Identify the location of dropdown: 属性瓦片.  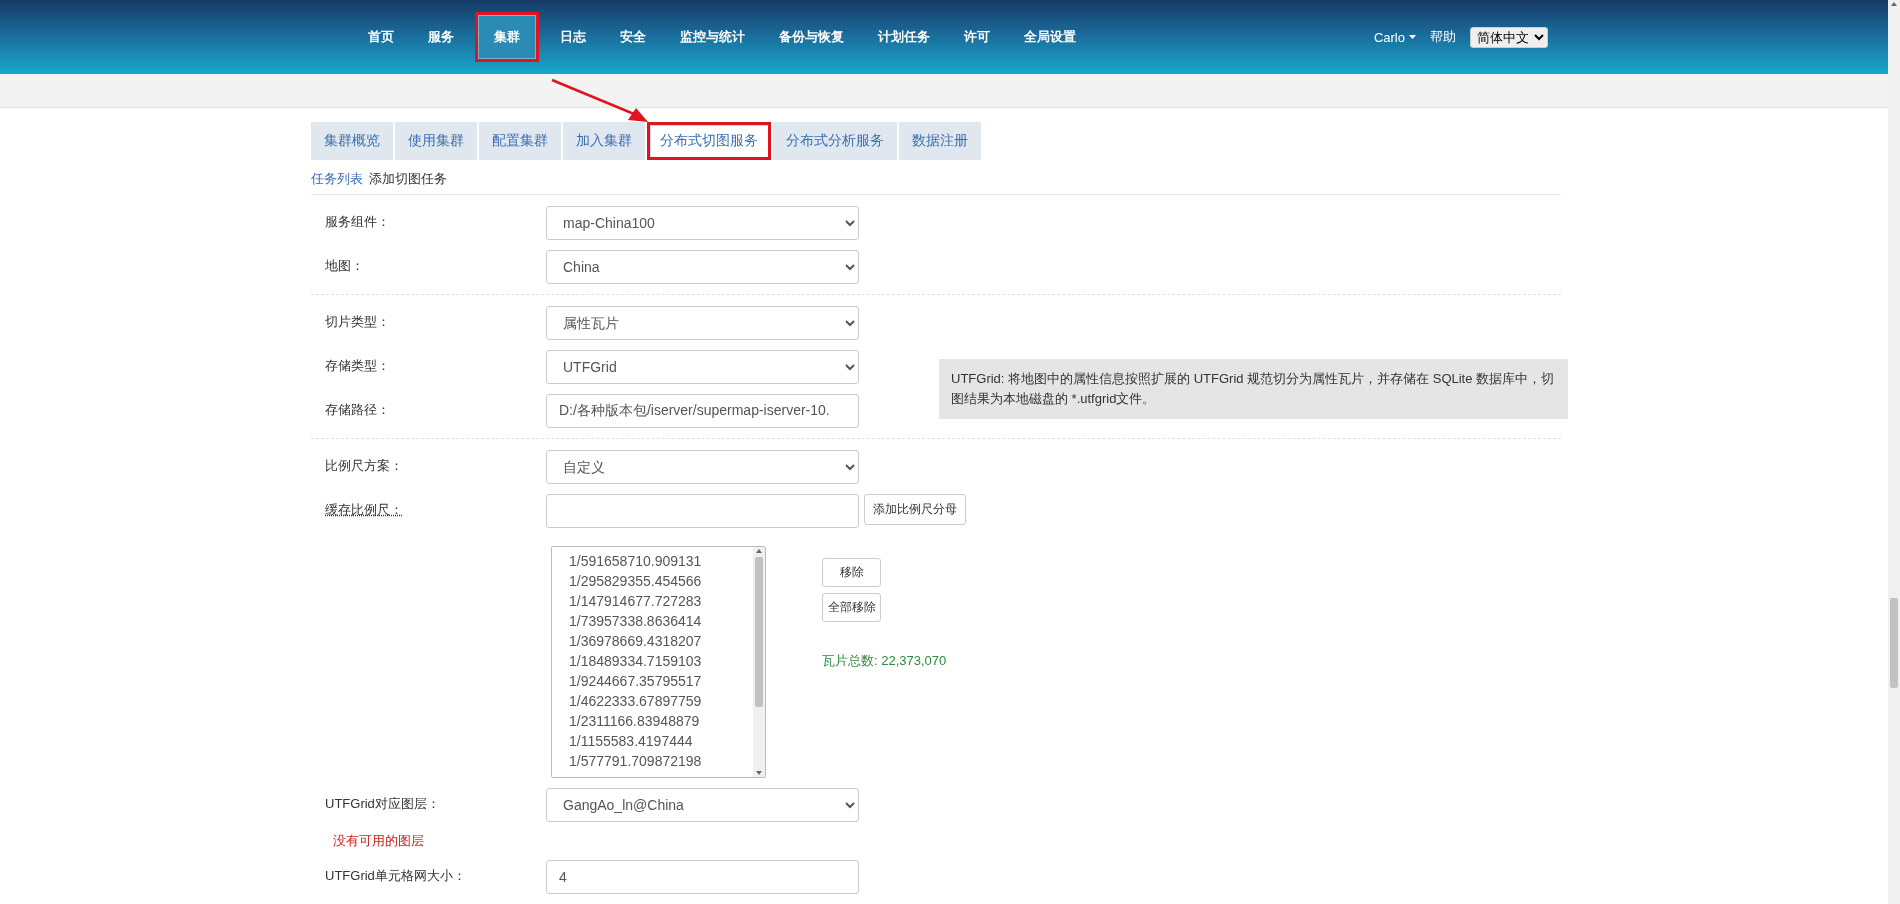
(702, 323).